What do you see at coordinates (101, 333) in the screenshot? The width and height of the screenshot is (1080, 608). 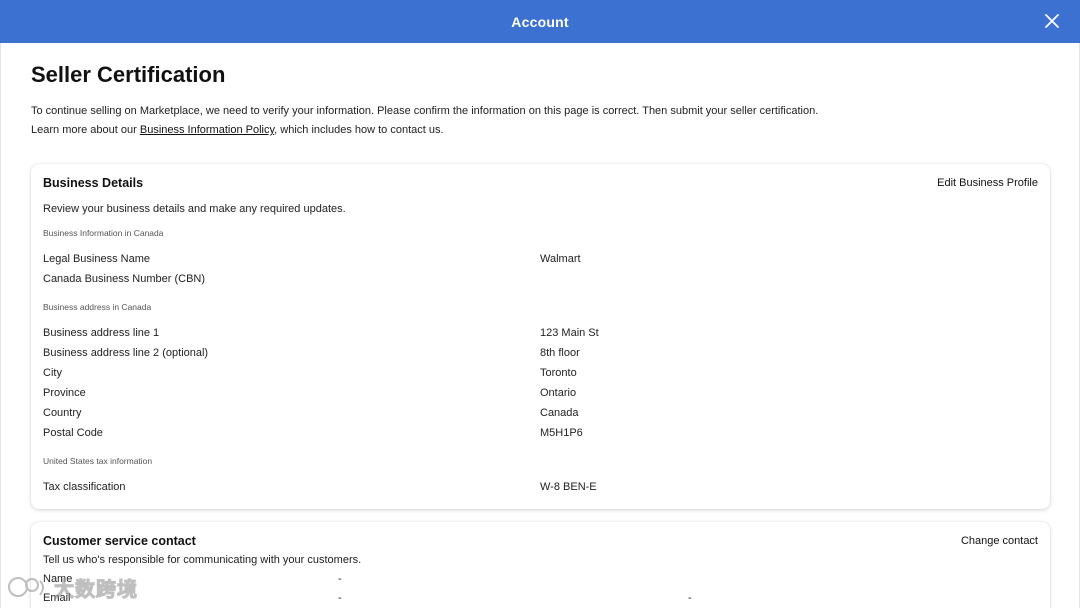 I see `address-line-1-label: Business address line 1` at bounding box center [101, 333].